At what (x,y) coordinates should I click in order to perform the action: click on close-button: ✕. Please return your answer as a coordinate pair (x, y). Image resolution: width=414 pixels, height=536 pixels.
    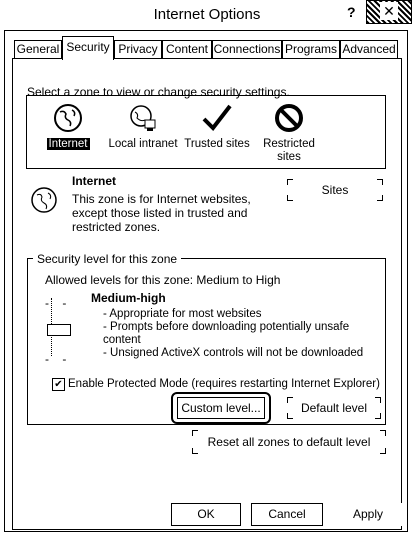
    Looking at the image, I should click on (389, 12).